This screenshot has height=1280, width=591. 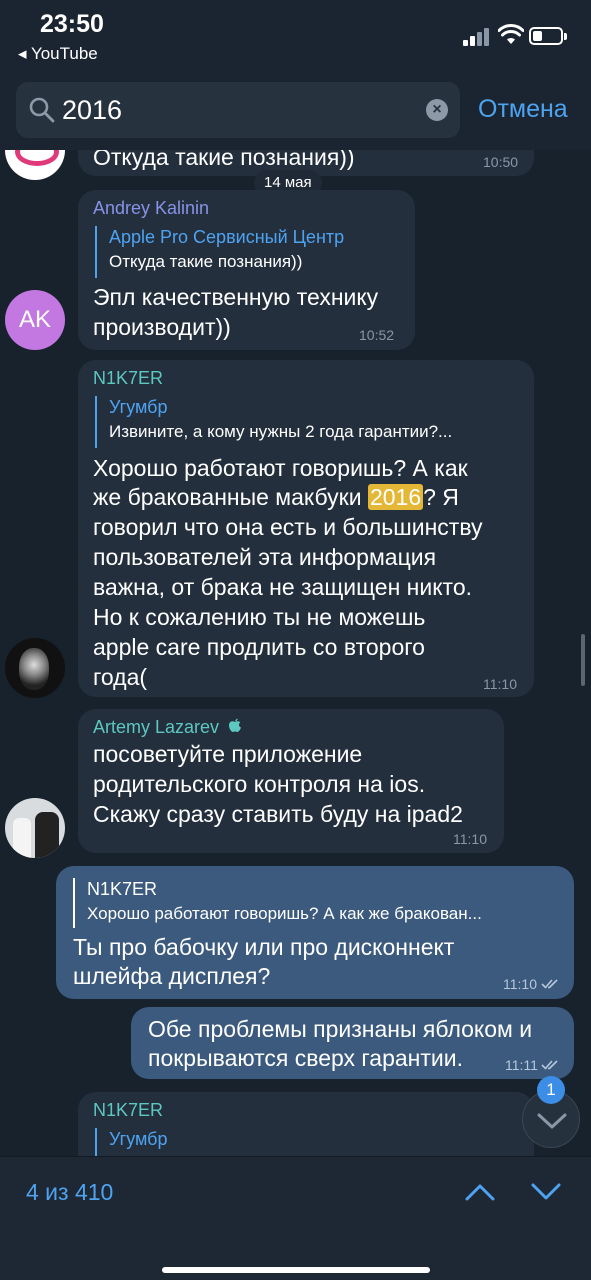 I want to click on message-text: apple care продлить со второго, so click(x=259, y=647).